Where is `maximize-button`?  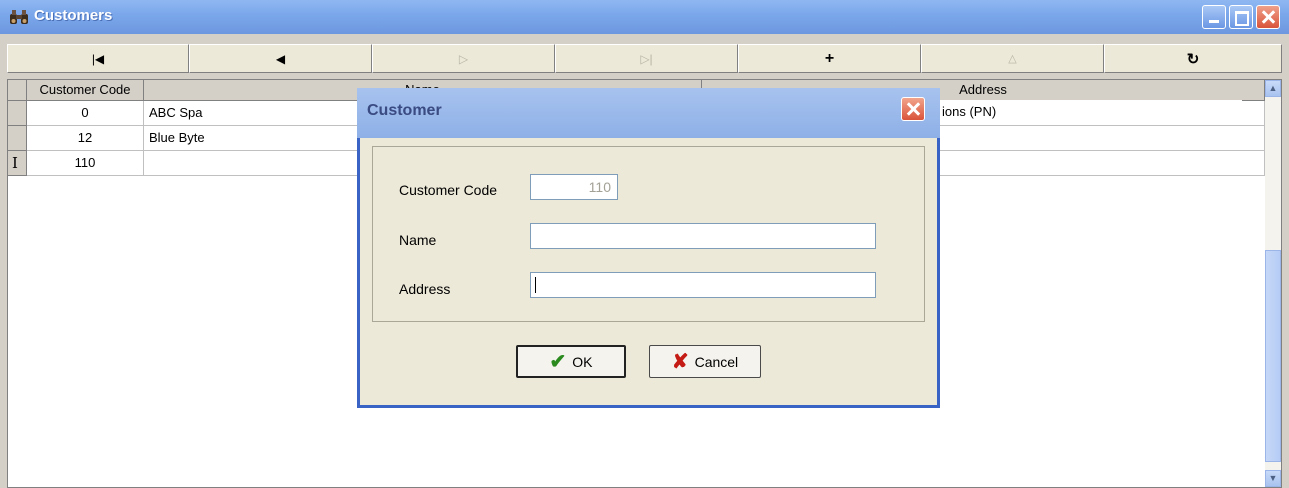 maximize-button is located at coordinates (1241, 17).